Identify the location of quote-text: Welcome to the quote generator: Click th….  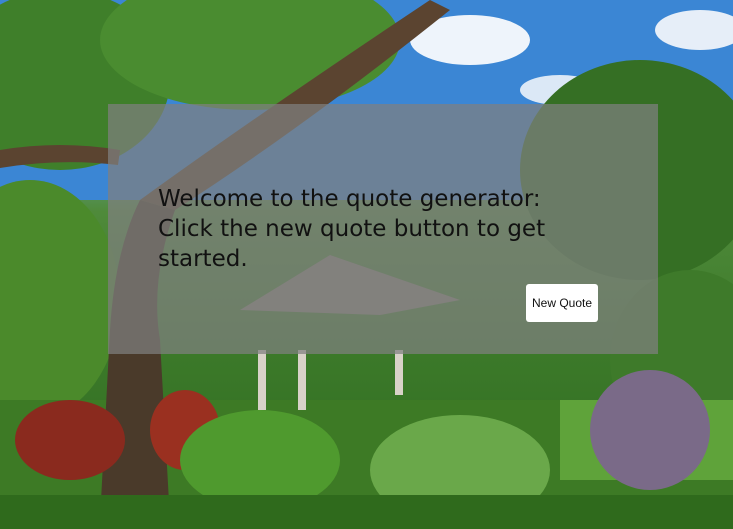
(352, 229).